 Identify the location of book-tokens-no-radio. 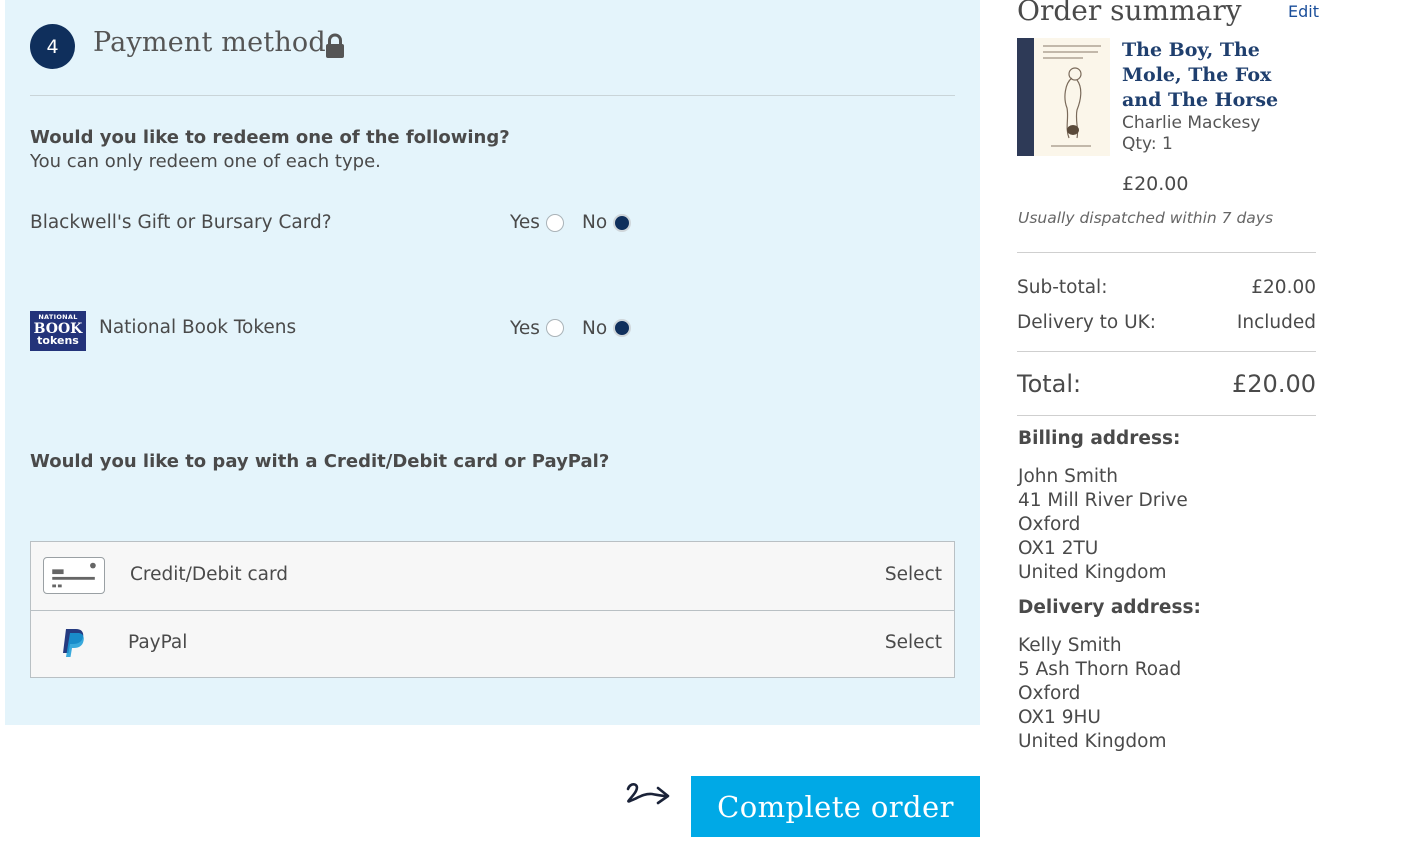
(622, 328).